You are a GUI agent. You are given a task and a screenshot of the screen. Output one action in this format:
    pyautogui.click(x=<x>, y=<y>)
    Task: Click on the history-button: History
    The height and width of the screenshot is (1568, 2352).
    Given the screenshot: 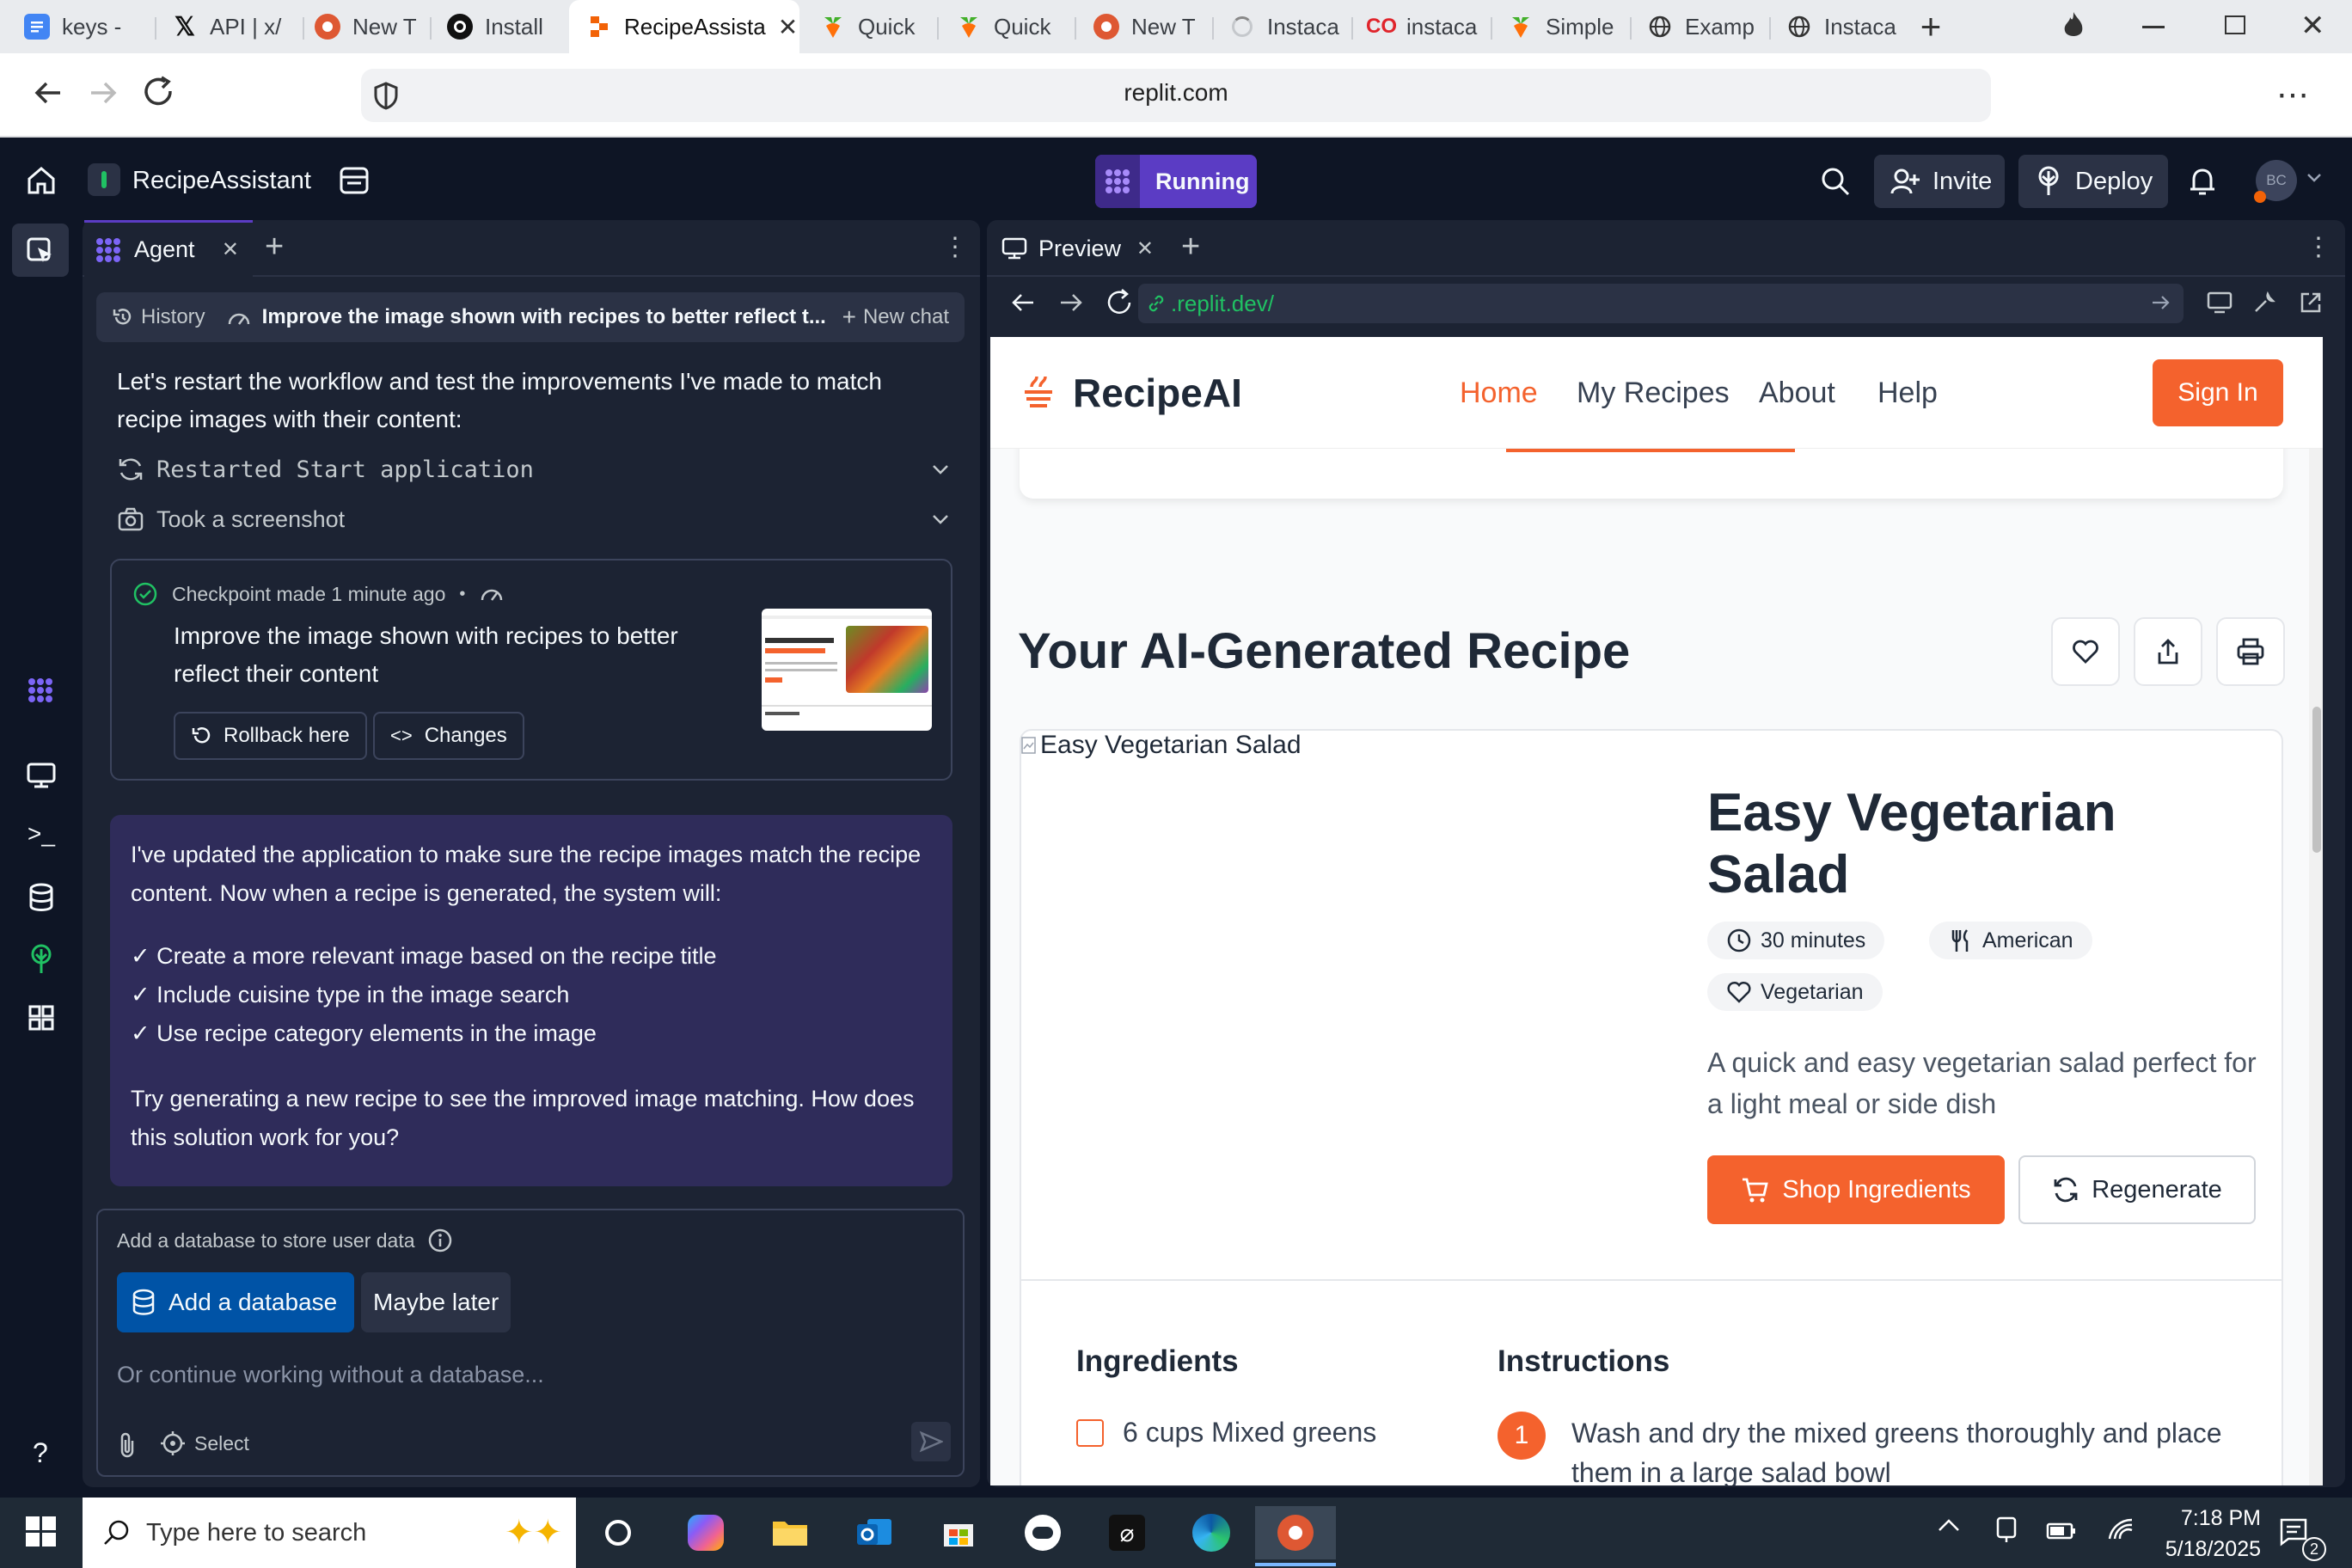 What is the action you would take?
    pyautogui.click(x=158, y=317)
    